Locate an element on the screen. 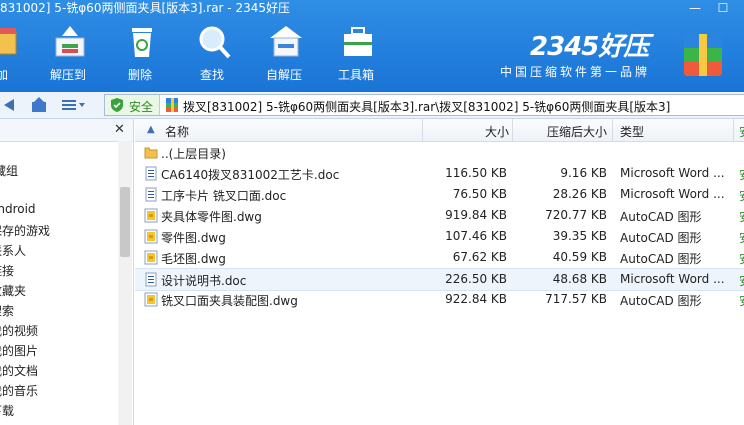  window-controls: — ☐ is located at coordinates (709, 9).